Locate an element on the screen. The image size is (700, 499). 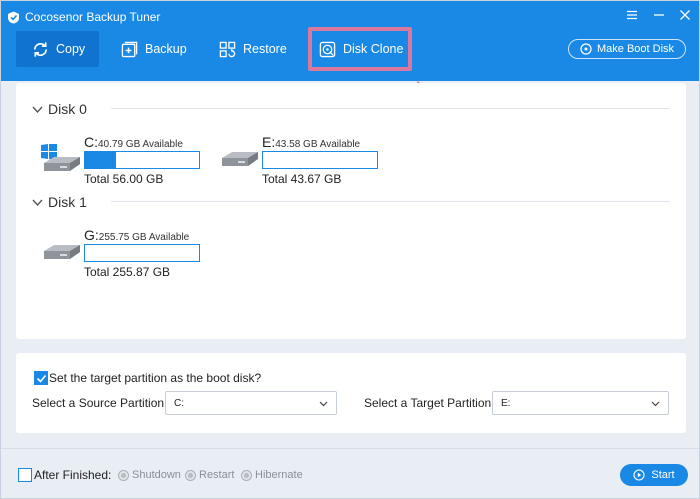
partition-e-available: 43.58 GB Available is located at coordinates (318, 144).